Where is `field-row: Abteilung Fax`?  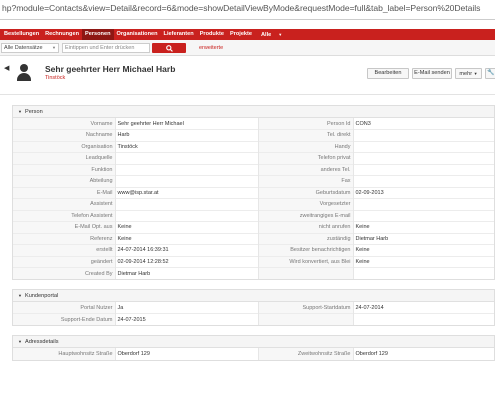
field-row: Abteilung Fax is located at coordinates (253, 181).